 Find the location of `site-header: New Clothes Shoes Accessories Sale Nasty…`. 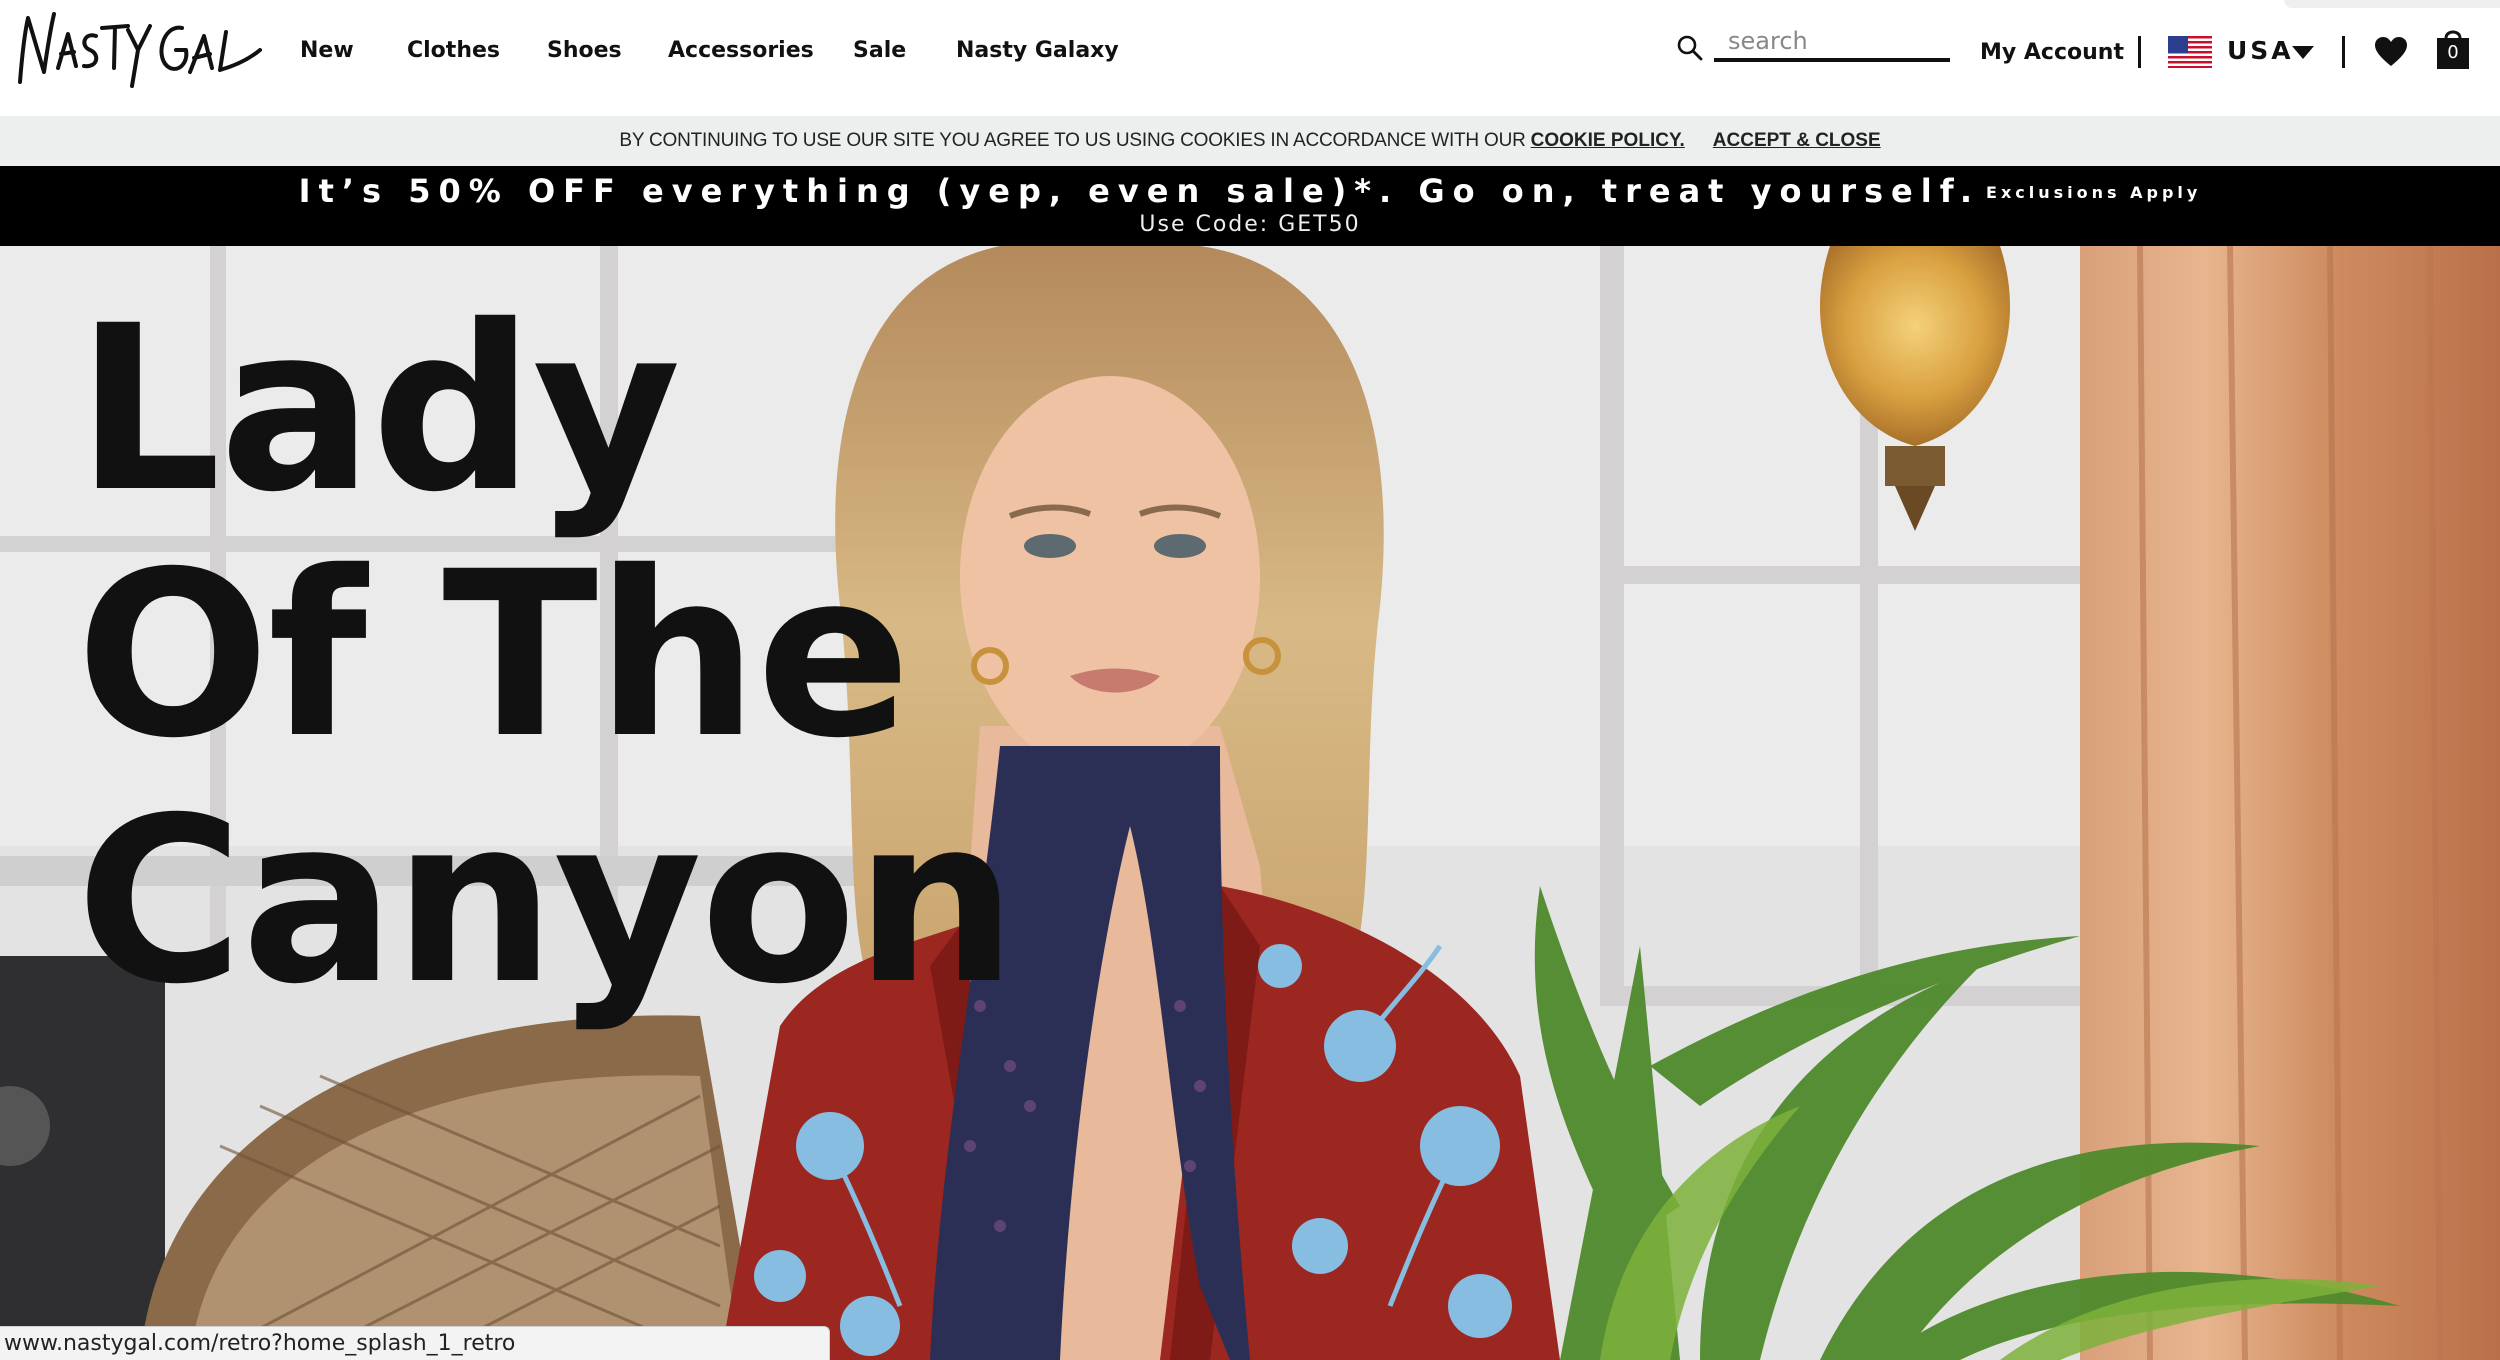

site-header: New Clothes Shoes Accessories Sale Nasty… is located at coordinates (1250, 58).